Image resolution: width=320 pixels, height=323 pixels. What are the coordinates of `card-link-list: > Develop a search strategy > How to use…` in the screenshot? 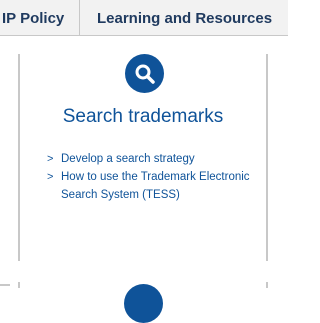 It's located at (153, 177).